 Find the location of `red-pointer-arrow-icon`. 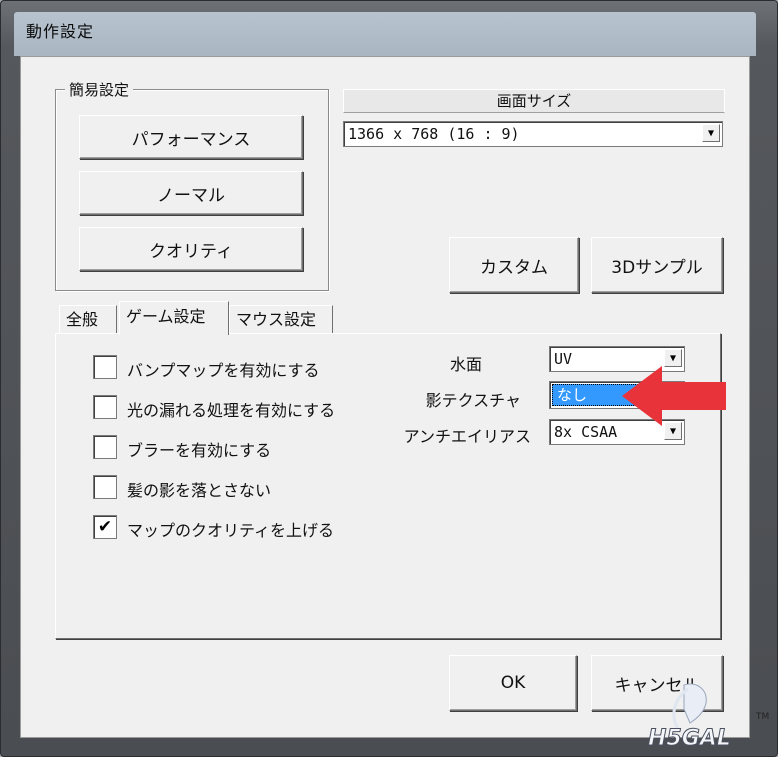

red-pointer-arrow-icon is located at coordinates (674, 396).